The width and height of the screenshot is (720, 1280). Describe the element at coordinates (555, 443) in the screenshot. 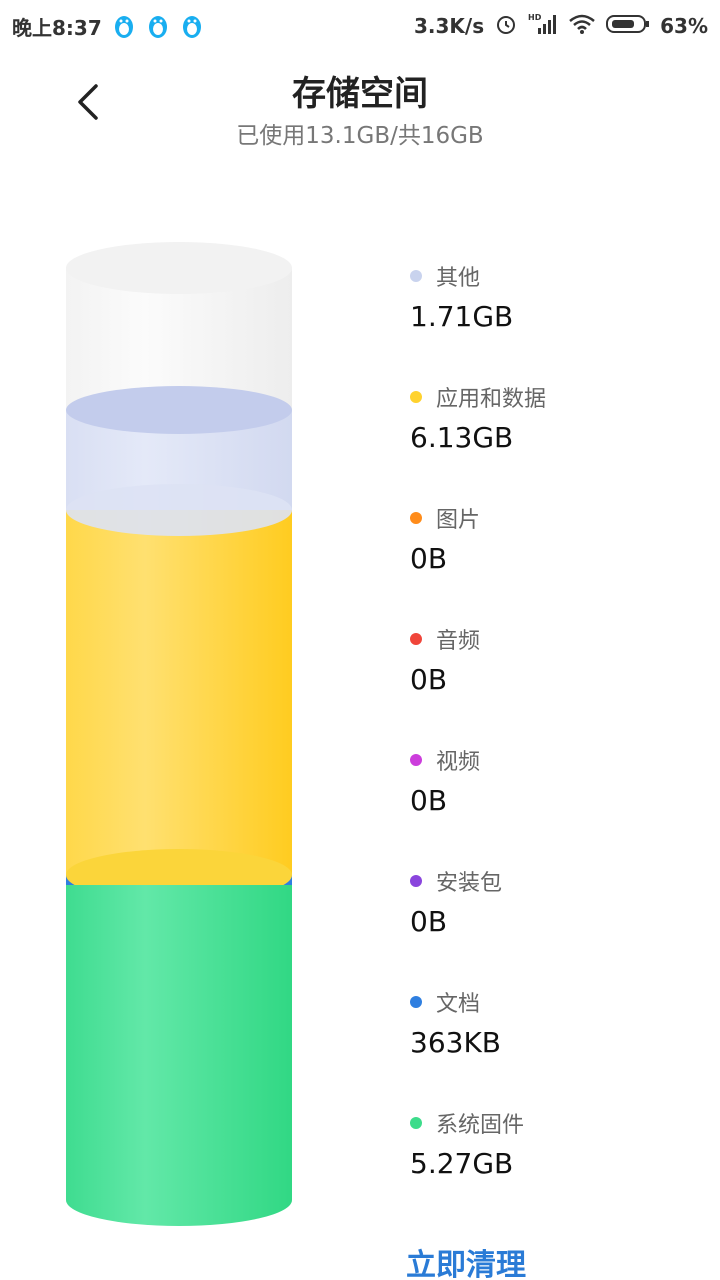

I see `legend-item-apps-data: 应用和数据 6.13GB` at that location.